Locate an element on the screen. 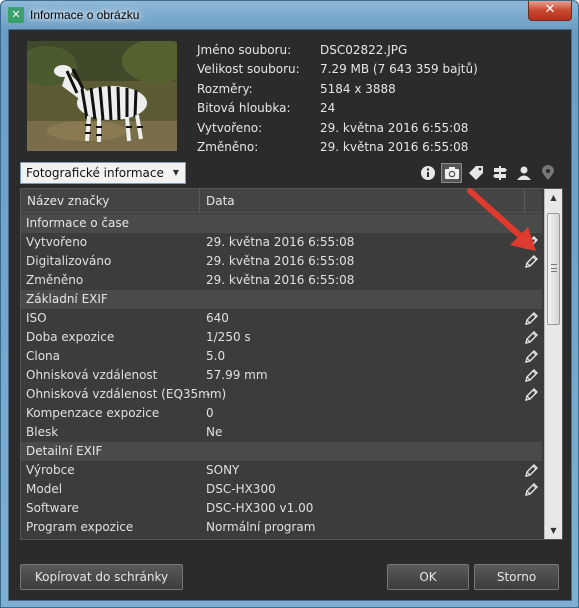 The width and height of the screenshot is (579, 608). scrollbar-thumb is located at coordinates (553, 269).